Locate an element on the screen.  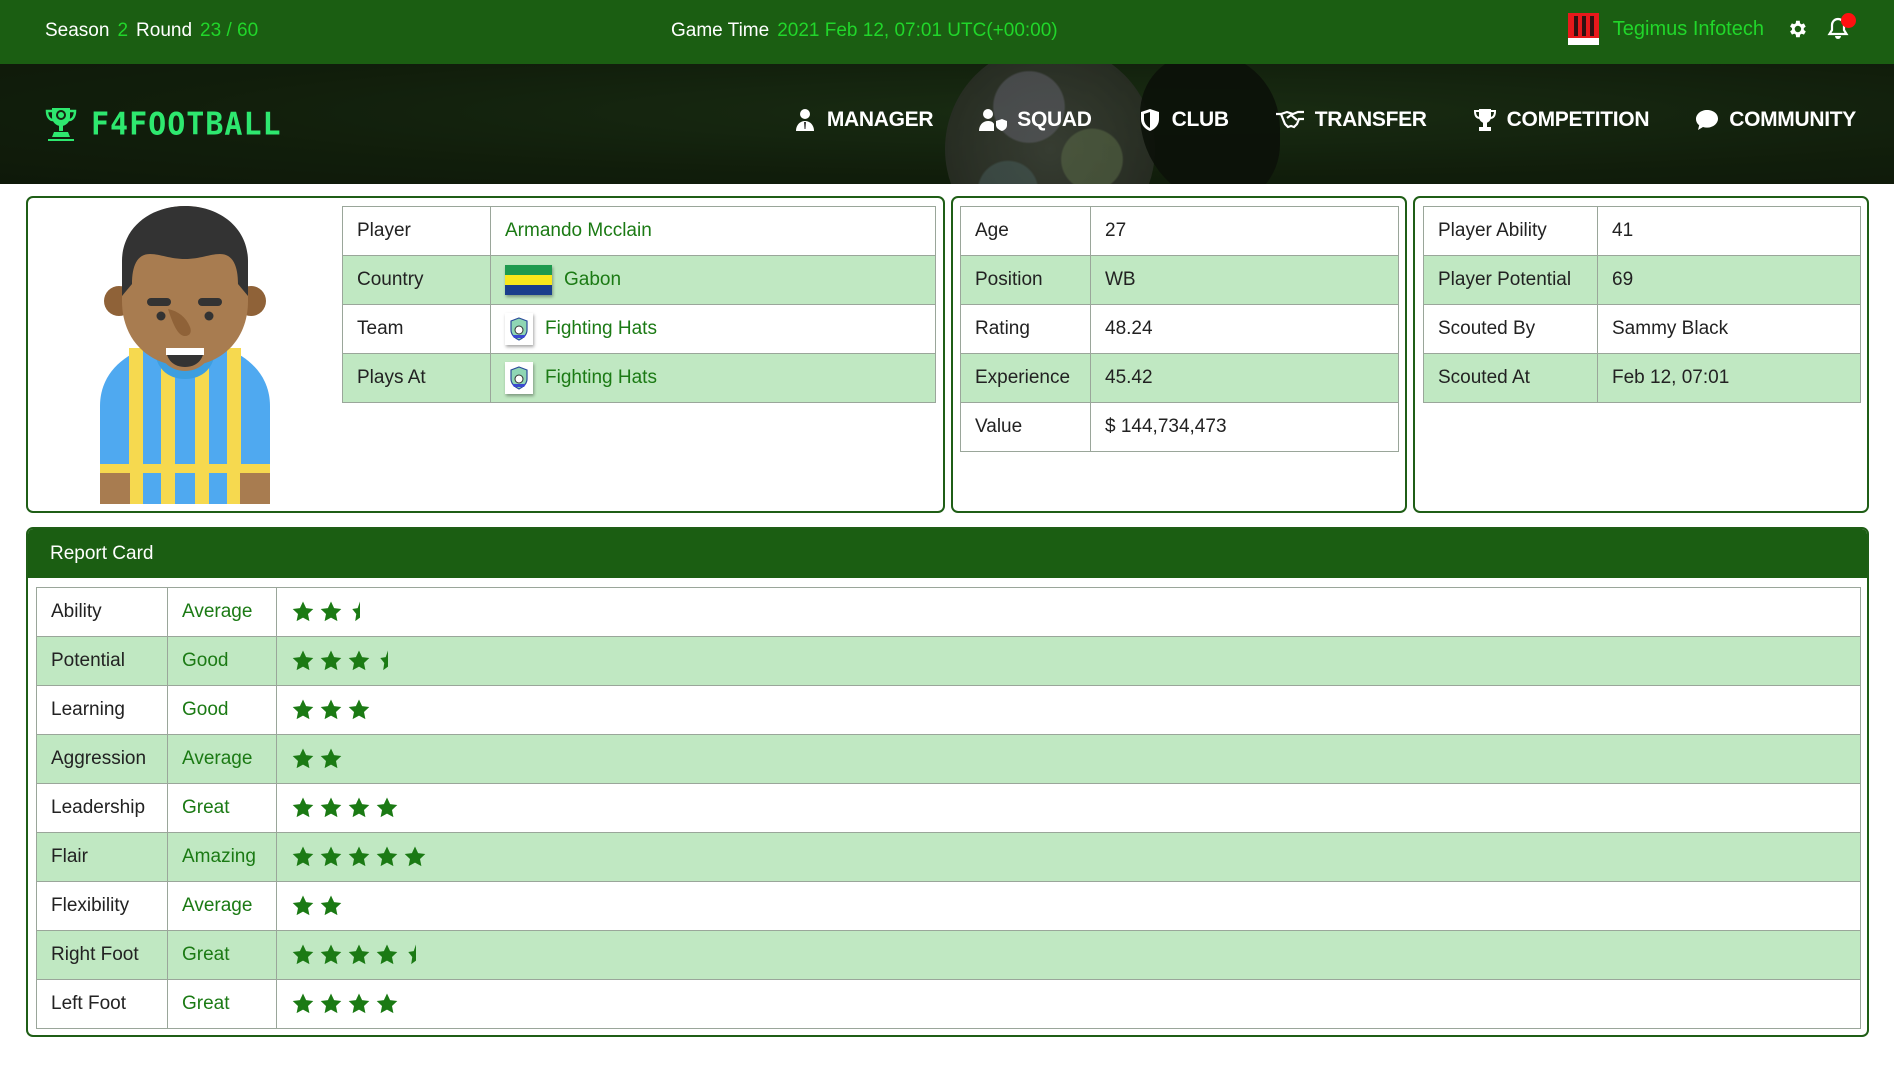
nav-transfer: TRANSFER is located at coordinates (1351, 120).